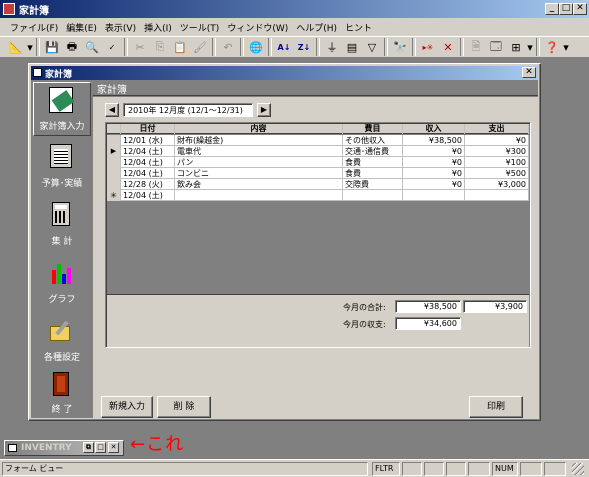 The width and height of the screenshot is (589, 477). I want to click on sidebar-item-summary: 集 計, so click(62, 226).